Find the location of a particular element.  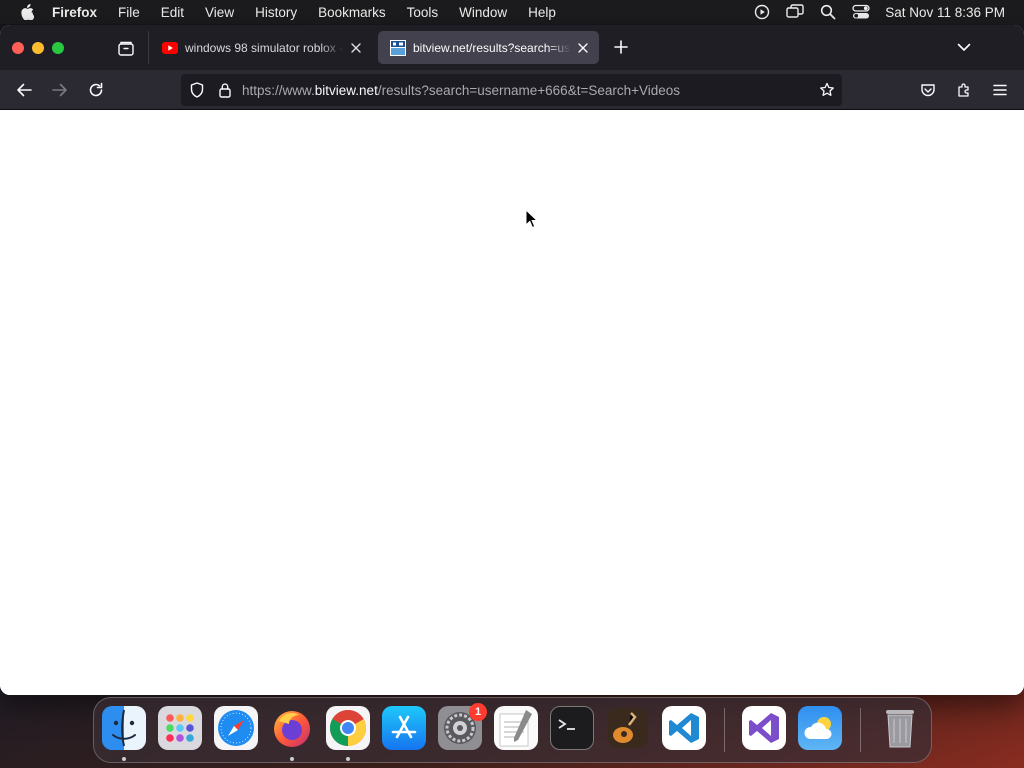

menu-history: History is located at coordinates (276, 12).